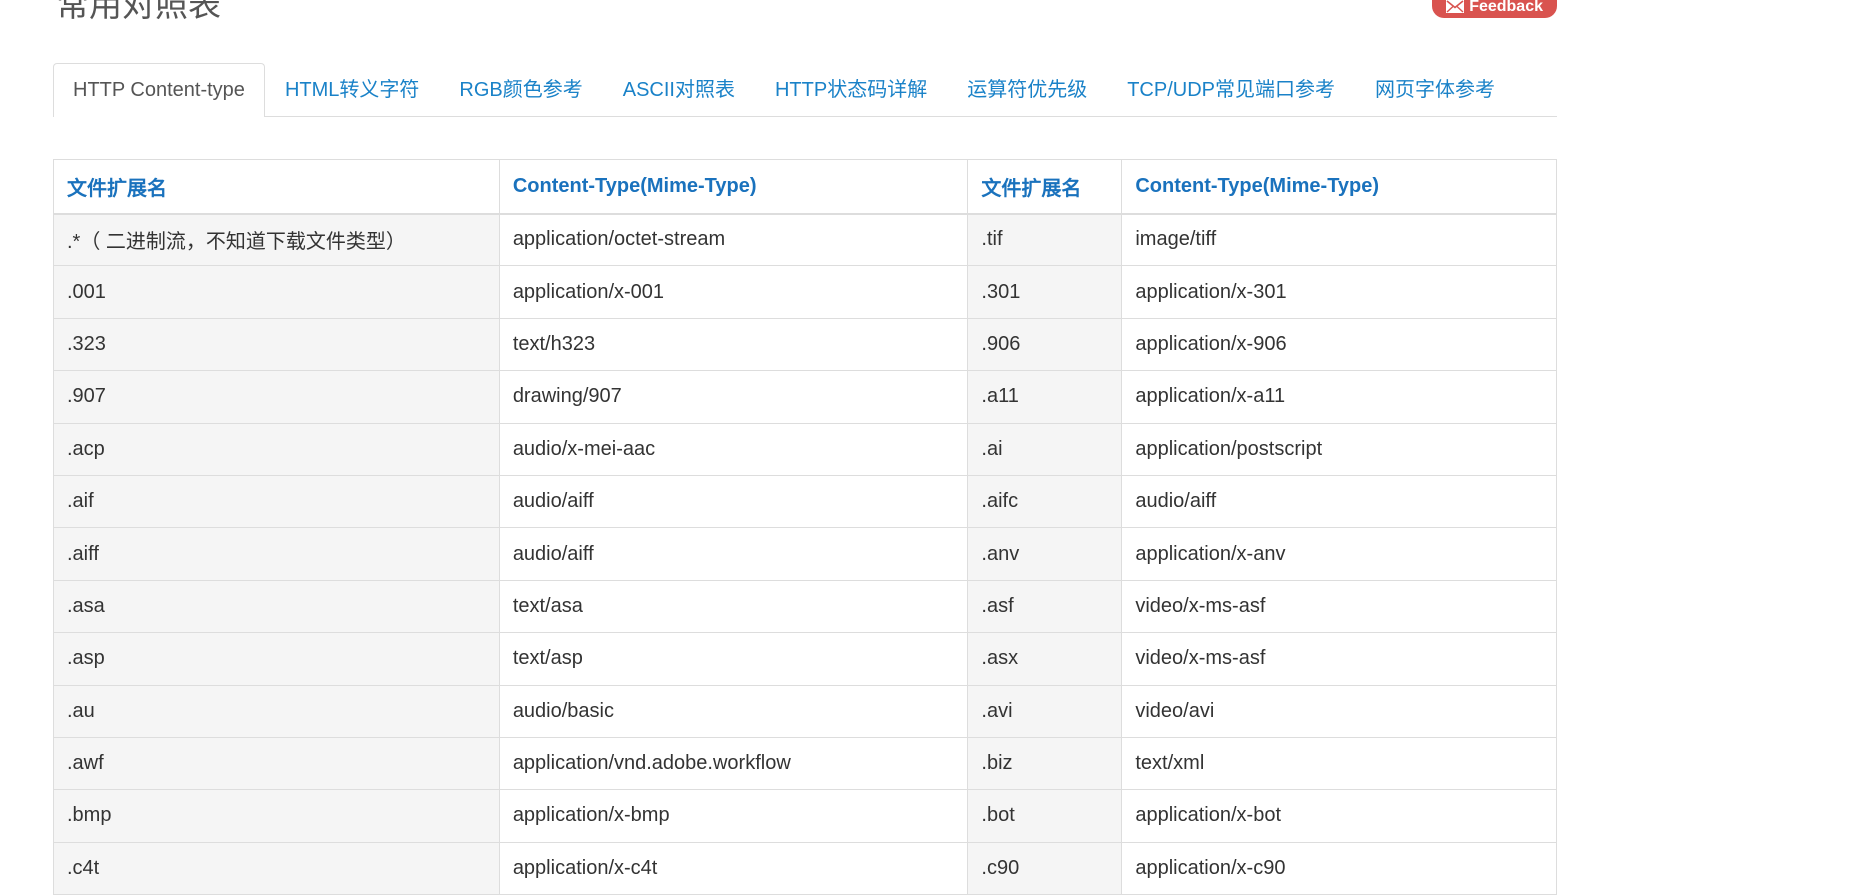 The width and height of the screenshot is (1875, 895). Describe the element at coordinates (1455, 6) in the screenshot. I see `envelope-icon` at that location.